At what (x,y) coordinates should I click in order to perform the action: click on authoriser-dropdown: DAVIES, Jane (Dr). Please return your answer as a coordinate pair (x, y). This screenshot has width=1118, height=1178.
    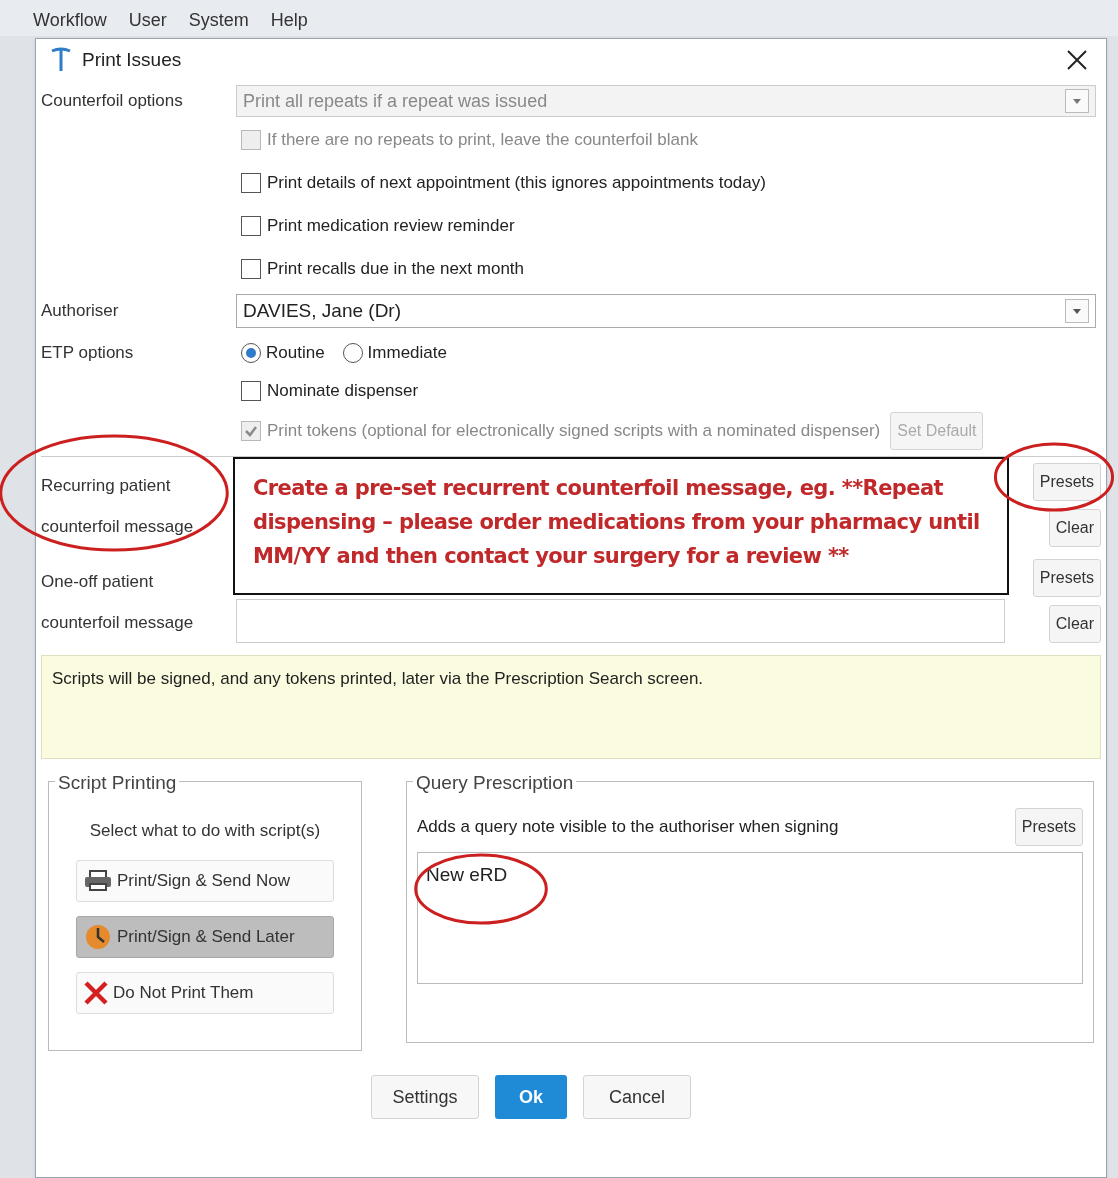
    Looking at the image, I should click on (666, 311).